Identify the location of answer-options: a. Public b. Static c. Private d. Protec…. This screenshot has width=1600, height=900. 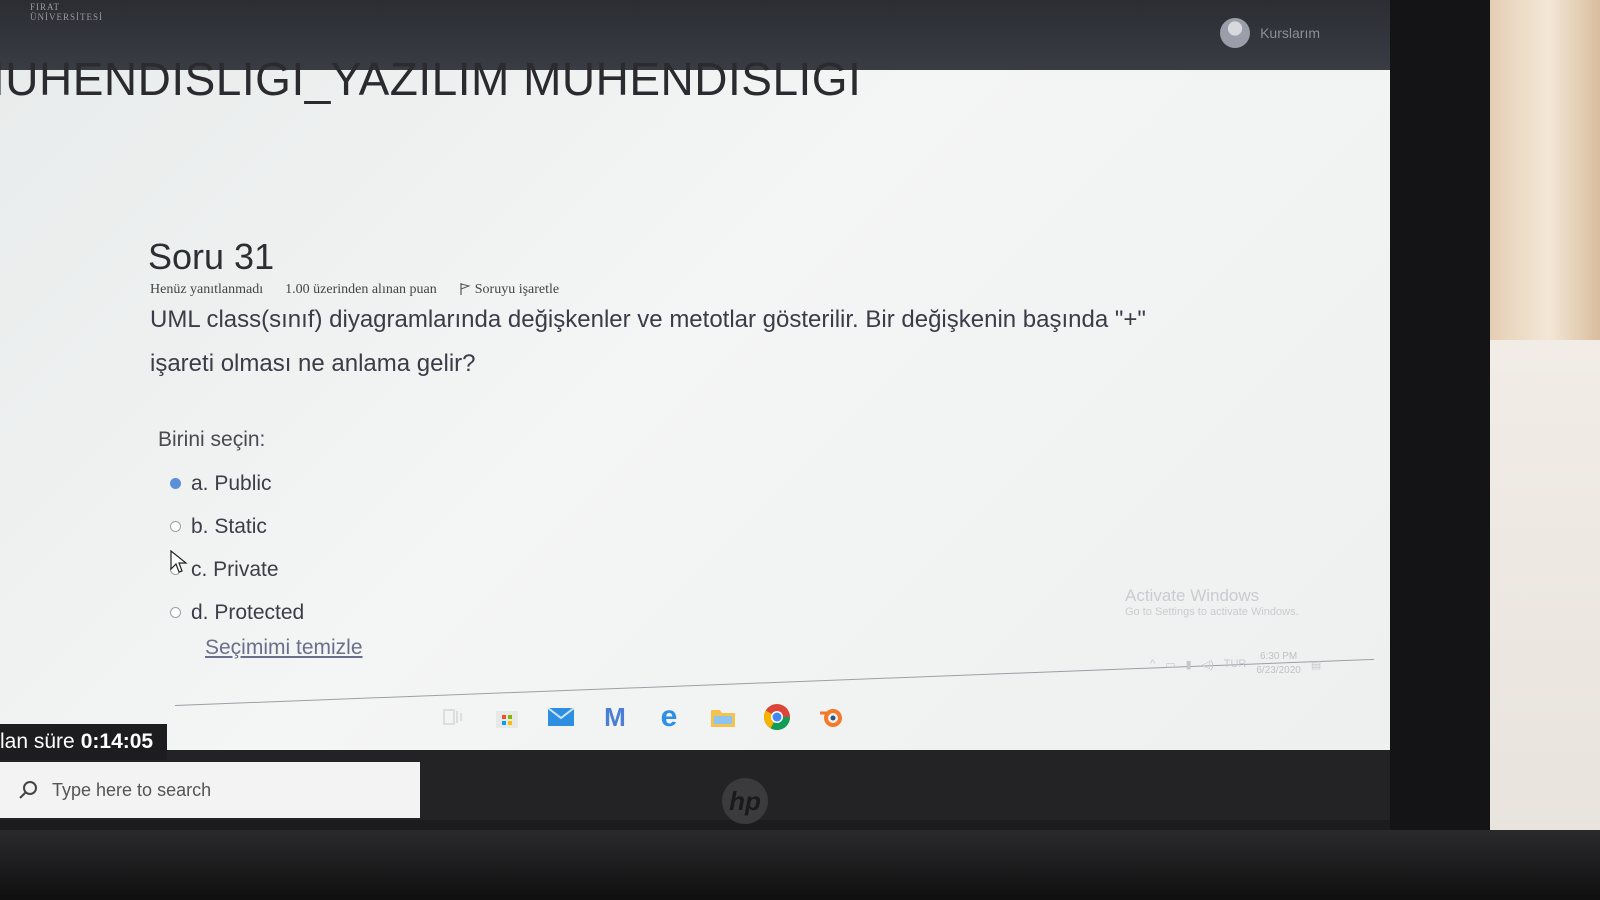
(237, 548).